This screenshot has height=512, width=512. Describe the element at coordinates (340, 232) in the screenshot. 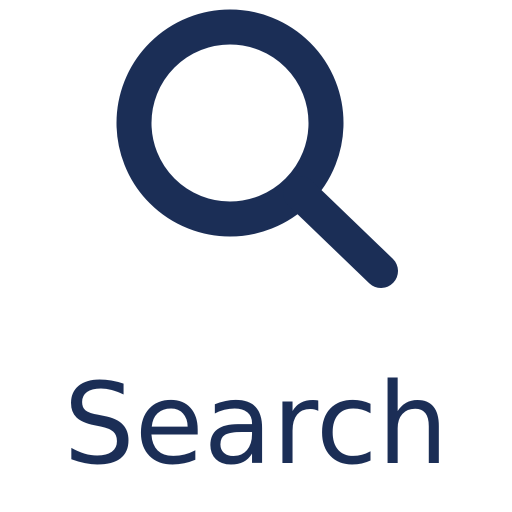

I see `magnifier-handle` at that location.